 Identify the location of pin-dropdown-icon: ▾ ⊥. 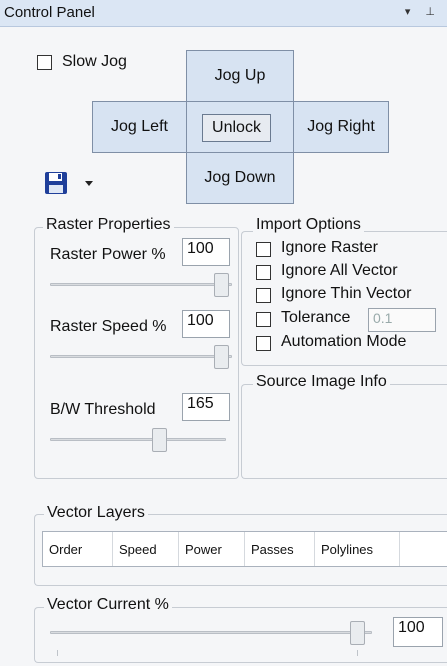
(423, 11).